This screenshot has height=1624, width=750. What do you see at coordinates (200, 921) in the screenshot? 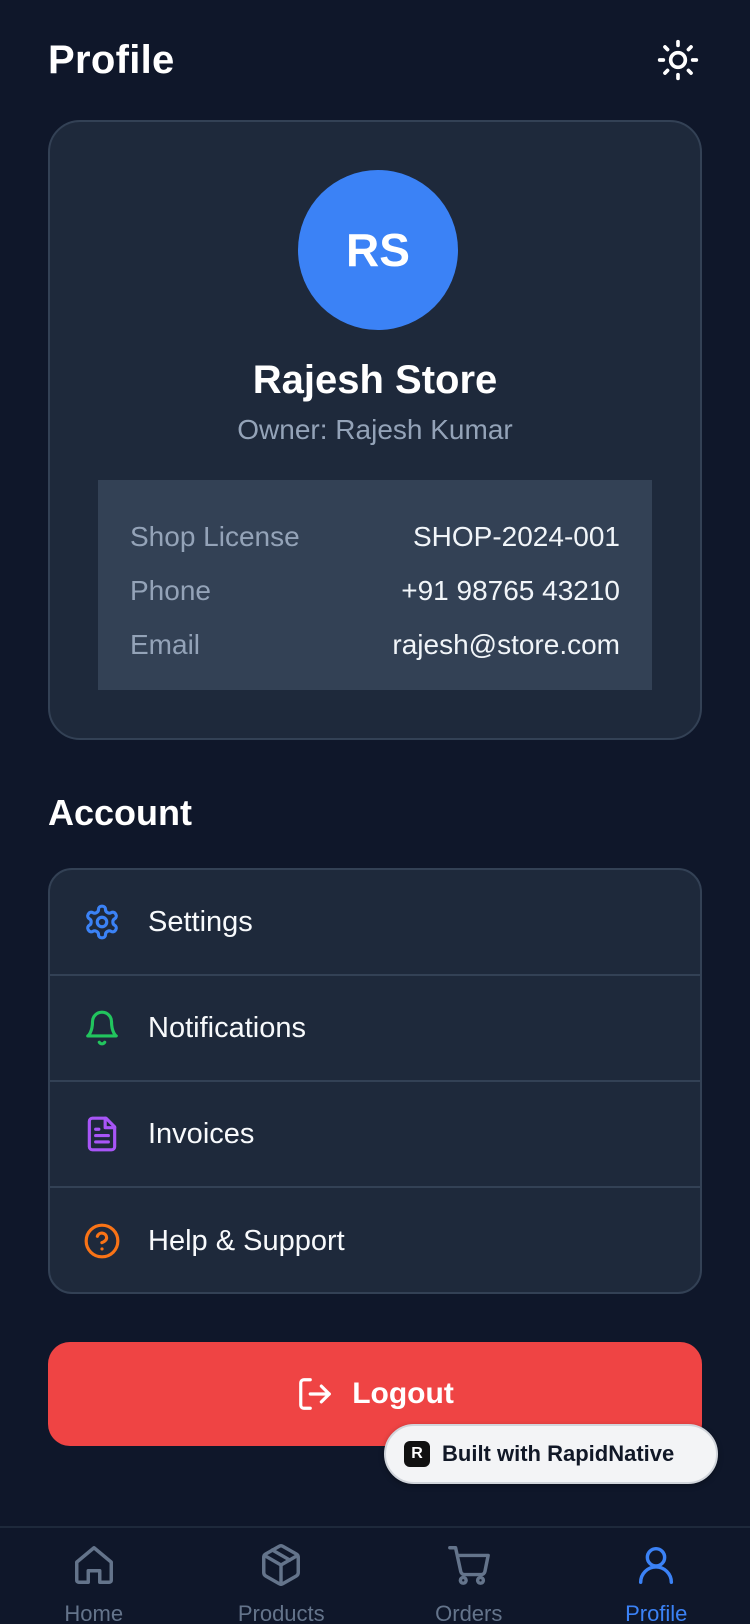
I see `menu-label: Settings` at bounding box center [200, 921].